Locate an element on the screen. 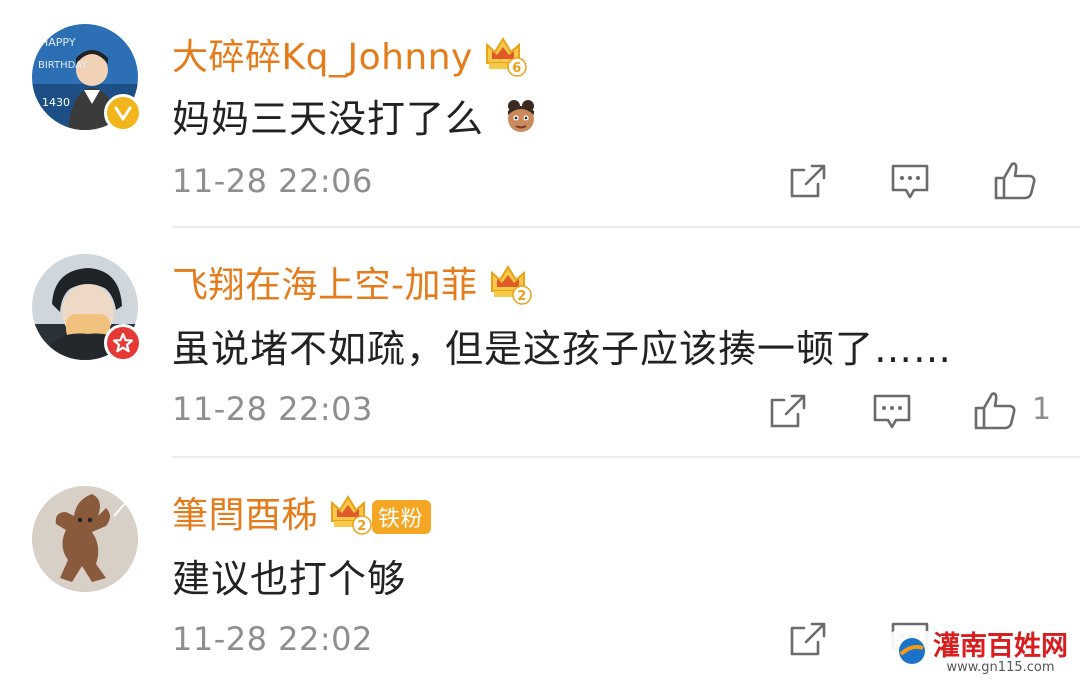 The image size is (1080, 681). watermark-url: www.gn115.com is located at coordinates (1000, 667).